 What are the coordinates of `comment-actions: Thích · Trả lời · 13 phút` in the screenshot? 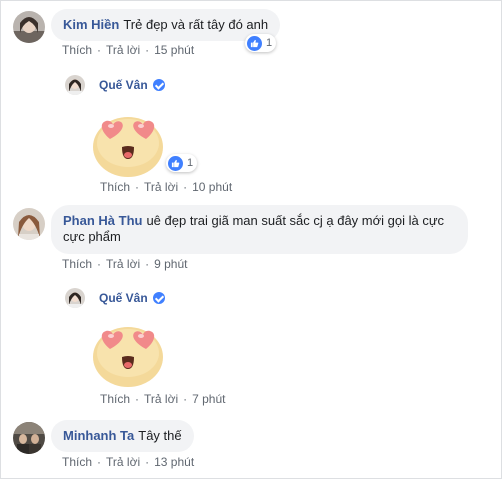 It's located at (128, 462).